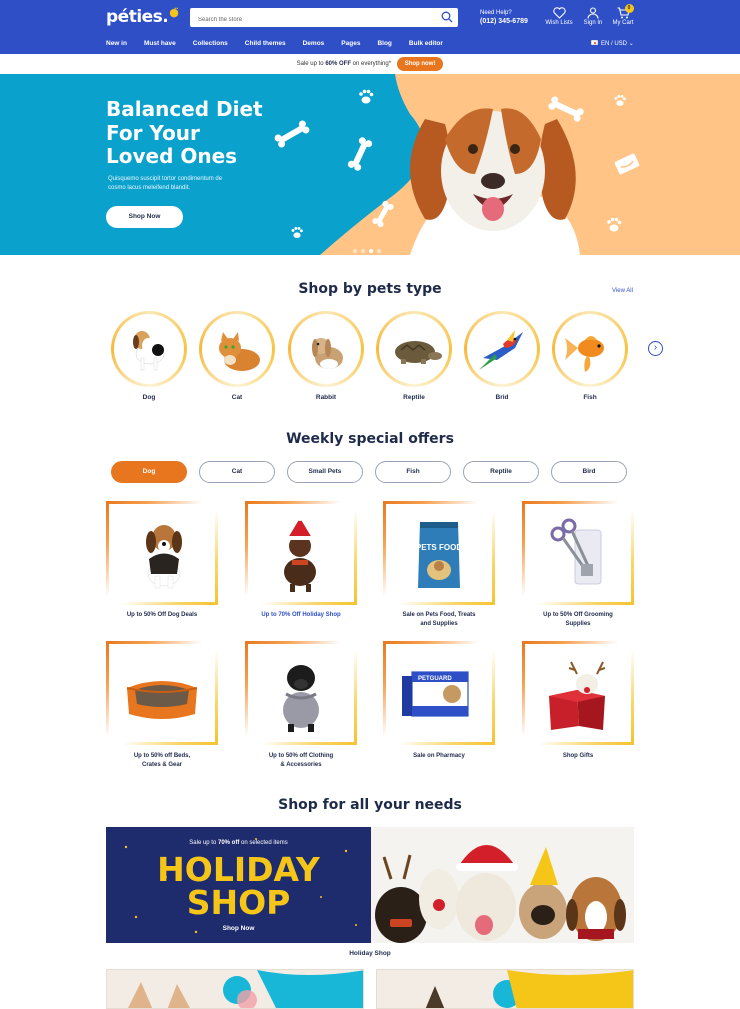  I want to click on hero-title-line: For Your, so click(153, 132).